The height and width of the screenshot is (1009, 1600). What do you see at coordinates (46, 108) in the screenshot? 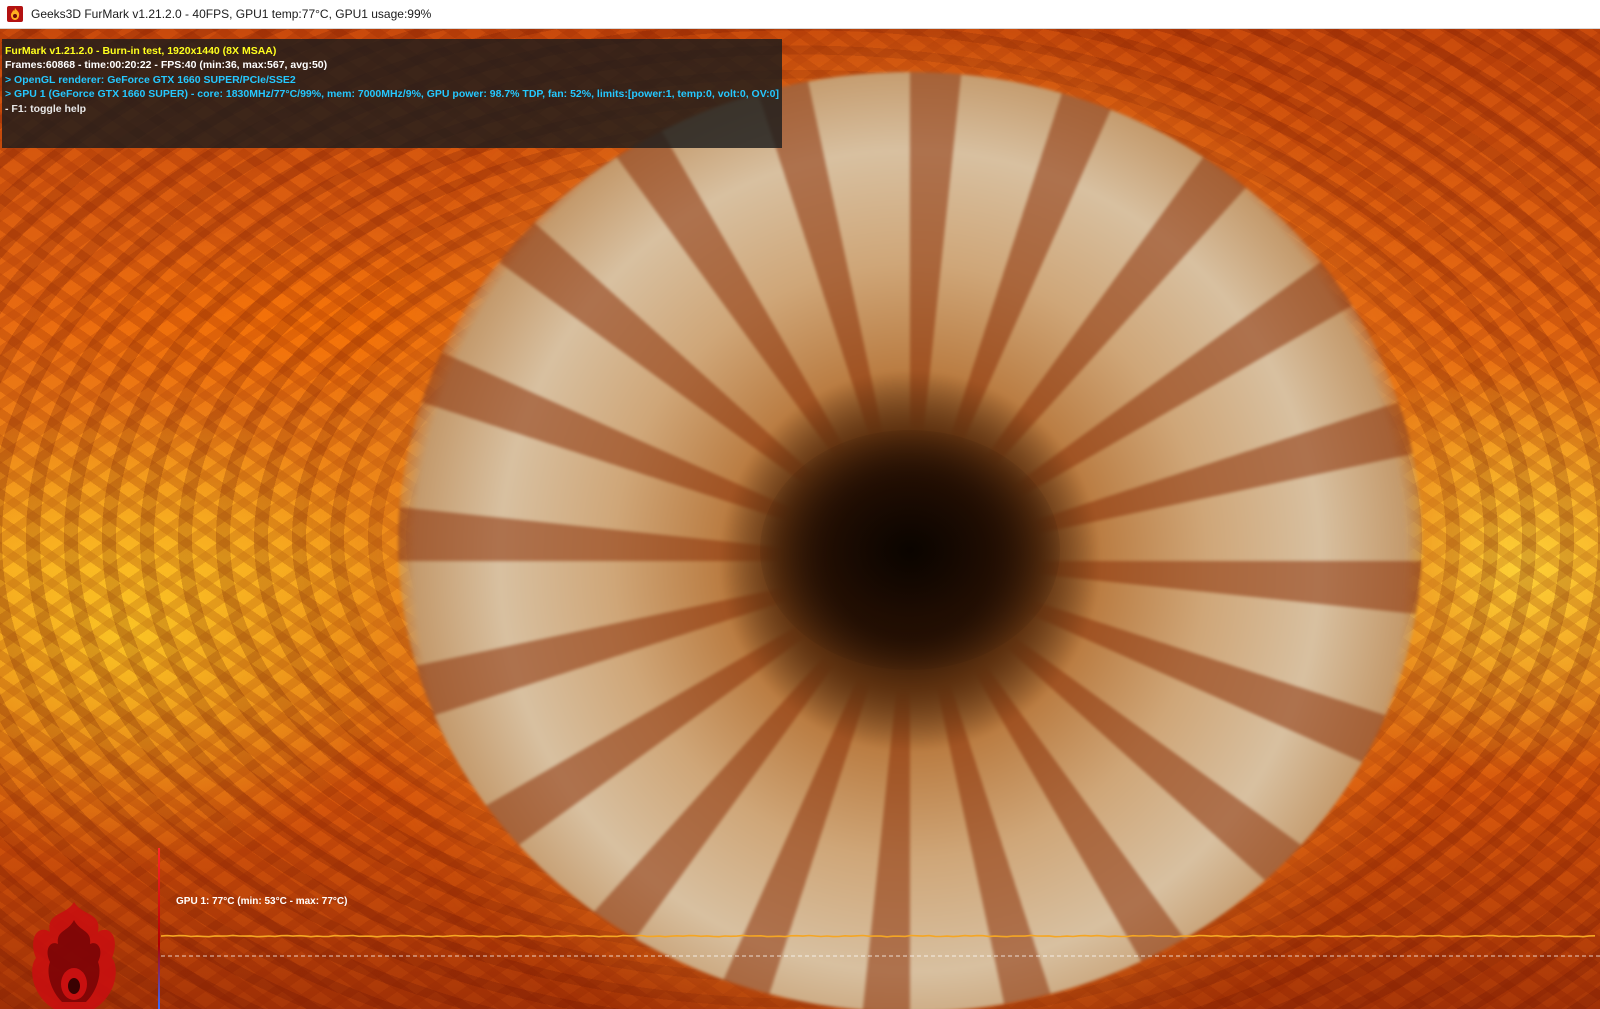
I see `hud-help-line: - F1: toggle help` at bounding box center [46, 108].